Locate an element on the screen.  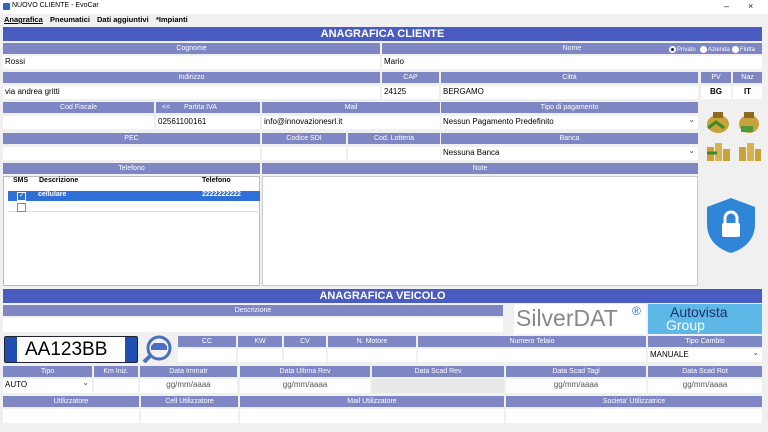
descrizione-label: Descrizione is located at coordinates (253, 310).